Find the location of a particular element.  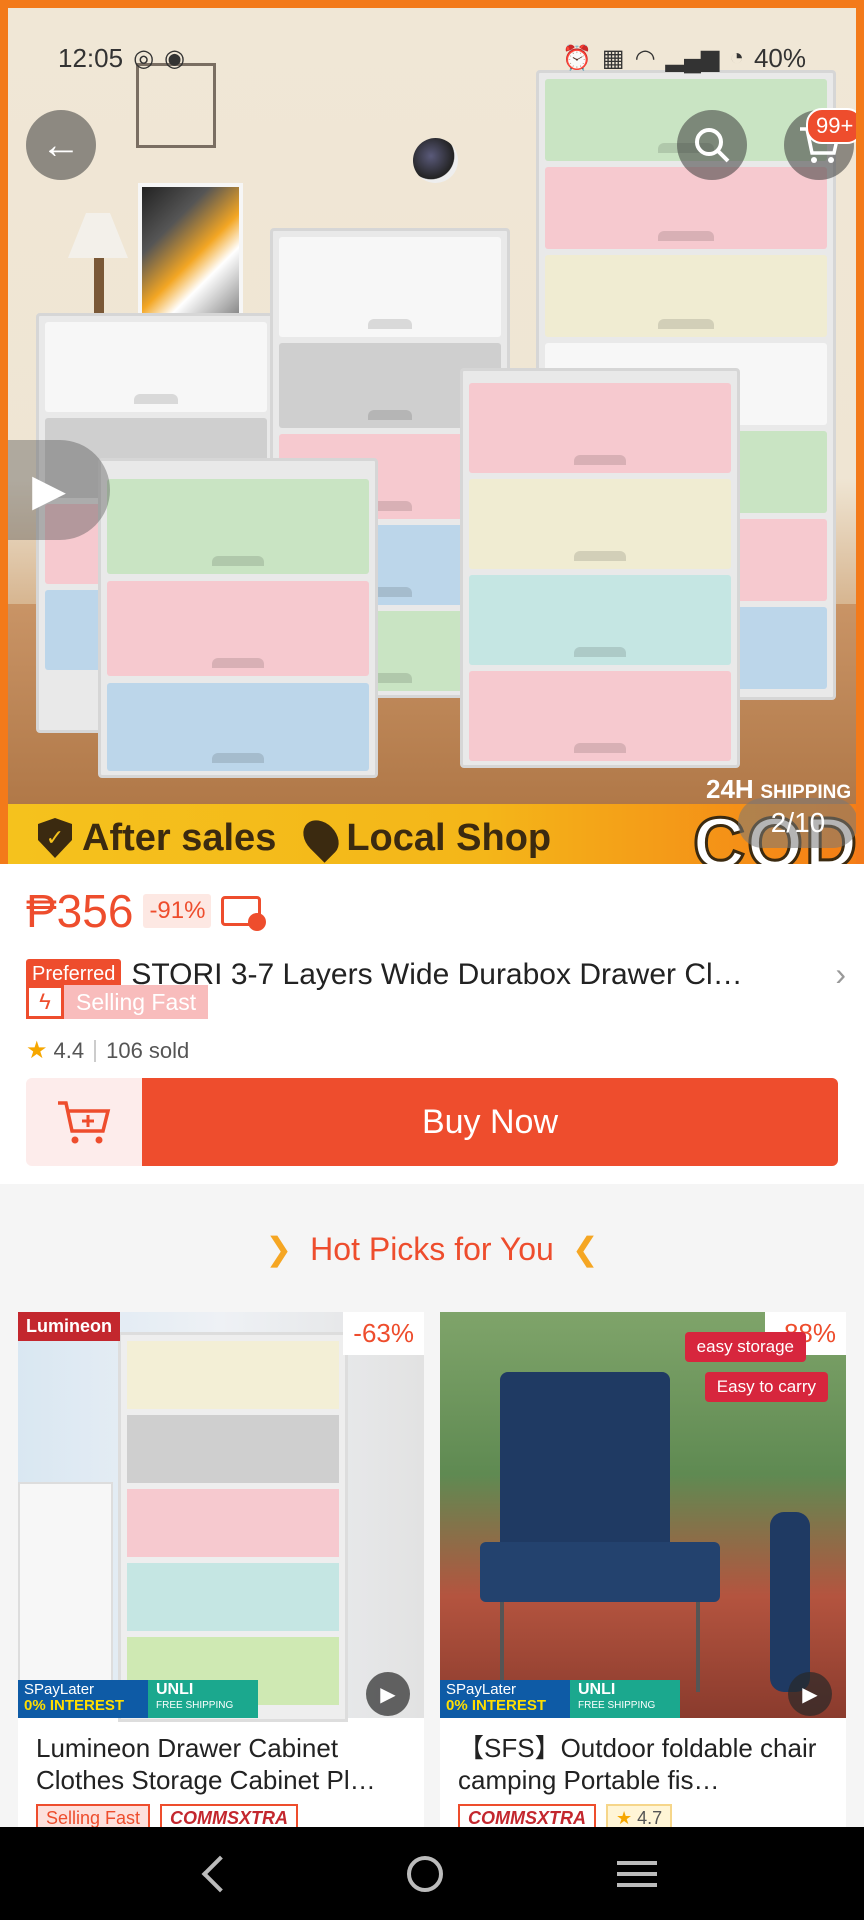

chevron-right-icon: › is located at coordinates (840, 974).